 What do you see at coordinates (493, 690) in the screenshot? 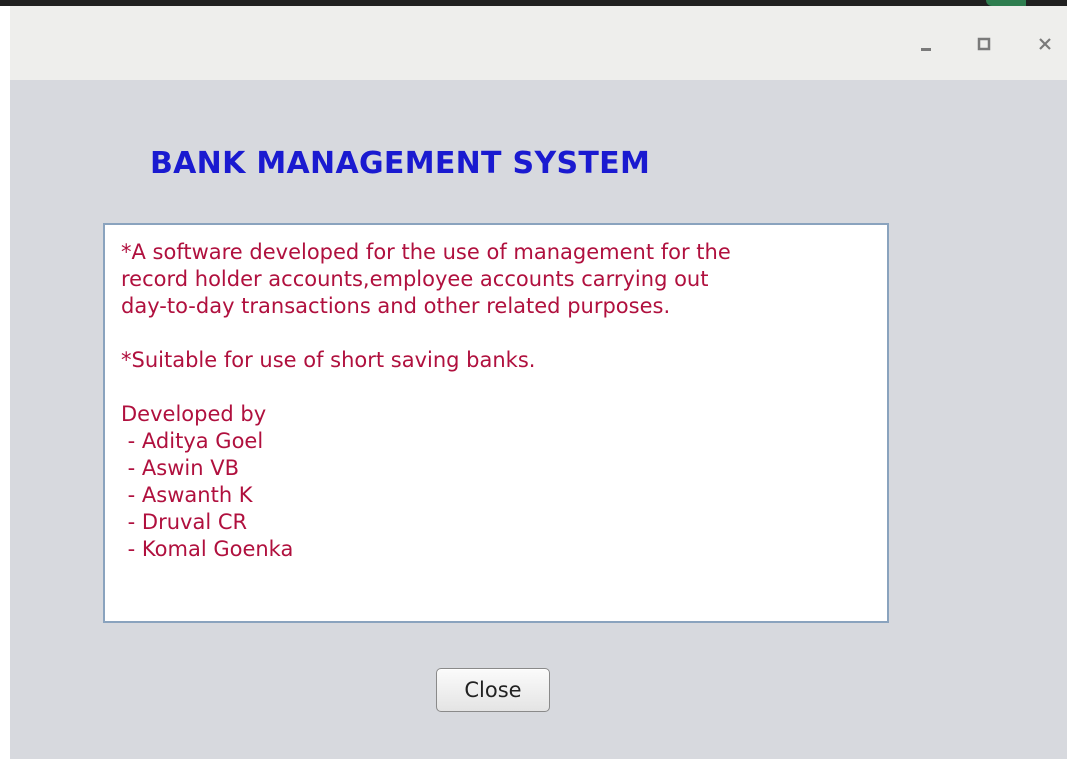
I see `close-button: Close` at bounding box center [493, 690].